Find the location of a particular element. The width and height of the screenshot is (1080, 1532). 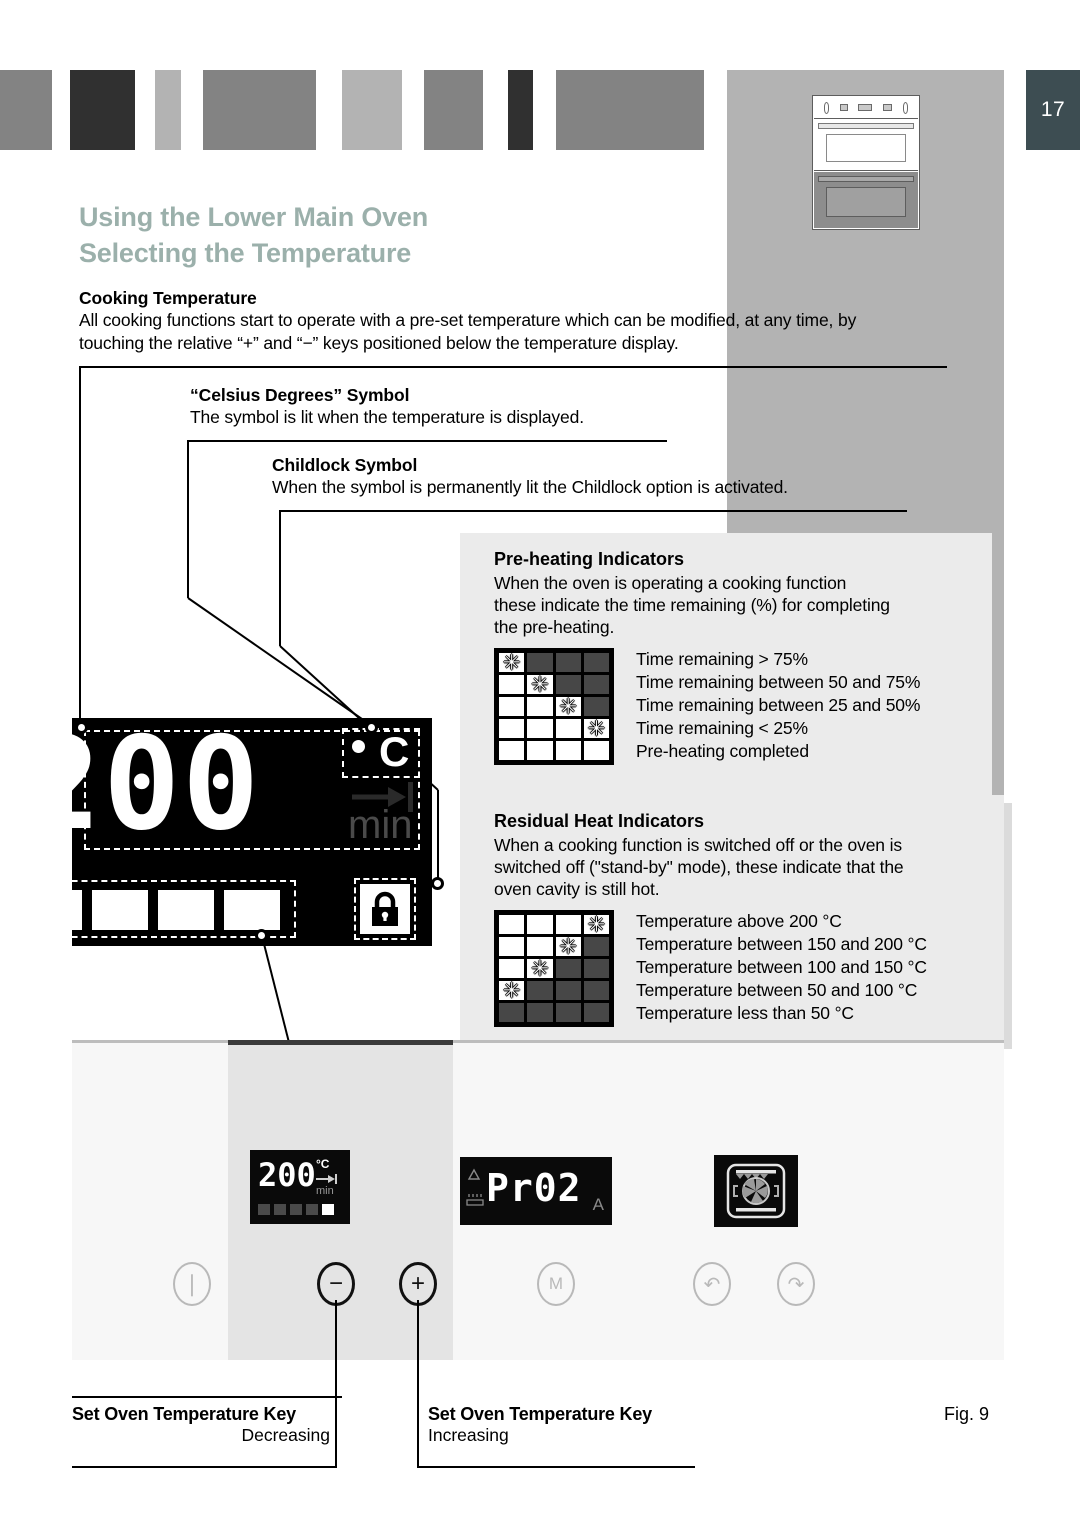

residual-heat-indicator-grid is located at coordinates (554, 969).